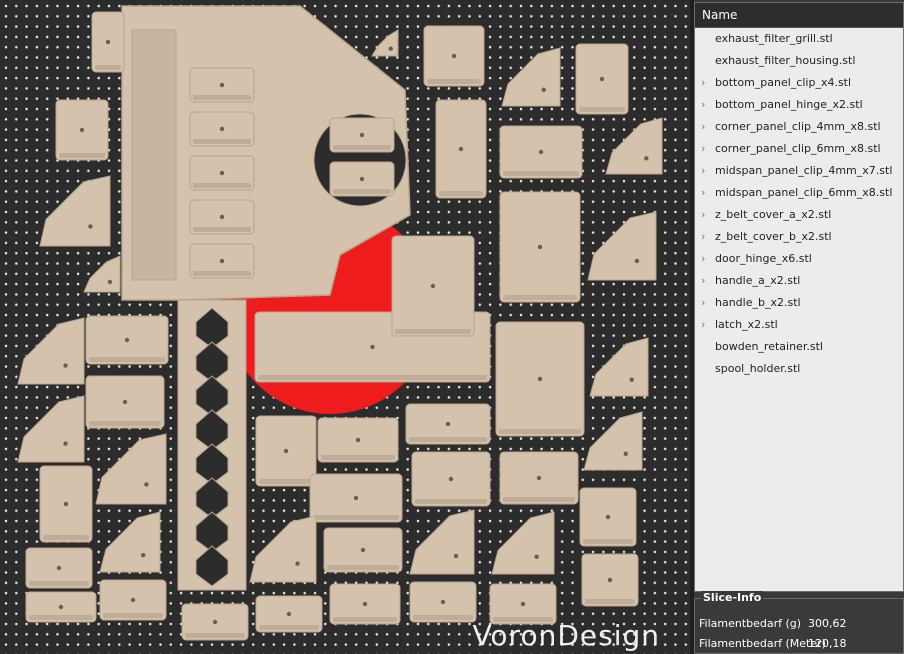 This screenshot has width=904, height=654. I want to click on object-list-item-label: corner_panel_clip_4mm_x8.stl, so click(798, 126).